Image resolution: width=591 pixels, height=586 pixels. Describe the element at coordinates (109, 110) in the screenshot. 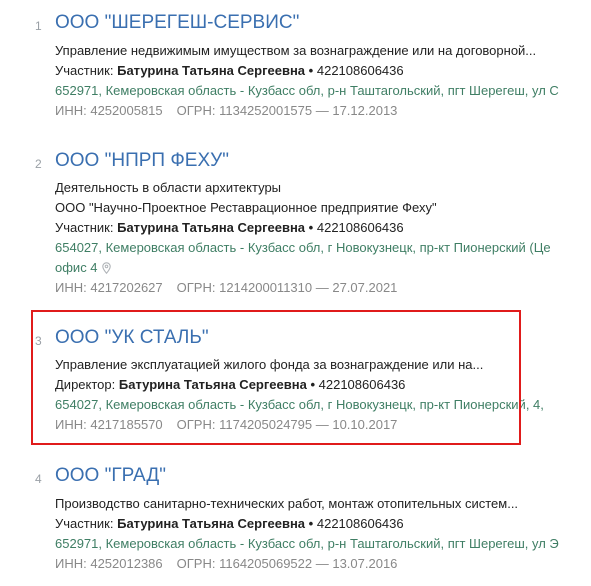

I see `inn-value: ИНН: 4252005815` at that location.